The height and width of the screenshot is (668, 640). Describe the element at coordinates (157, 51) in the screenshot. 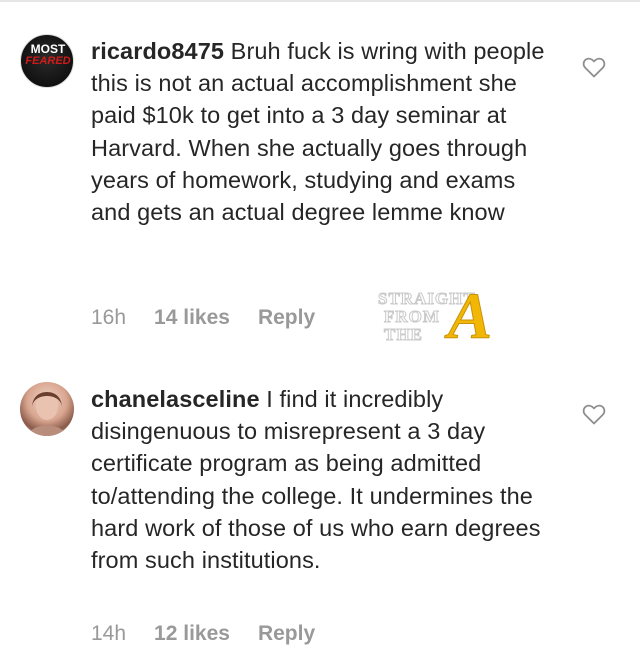

I see `comment-username: ricardo8475` at that location.